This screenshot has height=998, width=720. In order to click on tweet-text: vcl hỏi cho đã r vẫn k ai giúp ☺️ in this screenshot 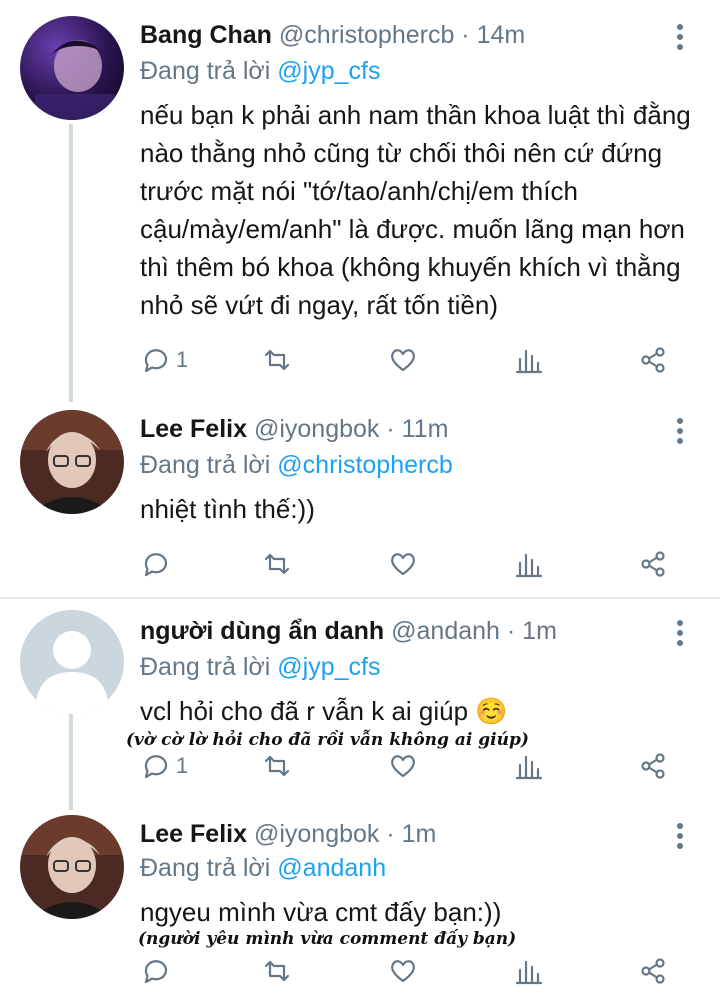, I will do `click(324, 711)`.